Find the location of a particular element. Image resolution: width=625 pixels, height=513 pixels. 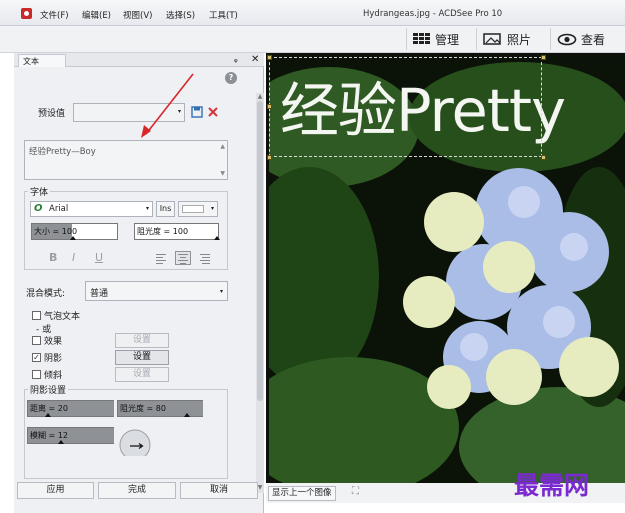

previous-image-button: 显示上一个图像 is located at coordinates (302, 493).